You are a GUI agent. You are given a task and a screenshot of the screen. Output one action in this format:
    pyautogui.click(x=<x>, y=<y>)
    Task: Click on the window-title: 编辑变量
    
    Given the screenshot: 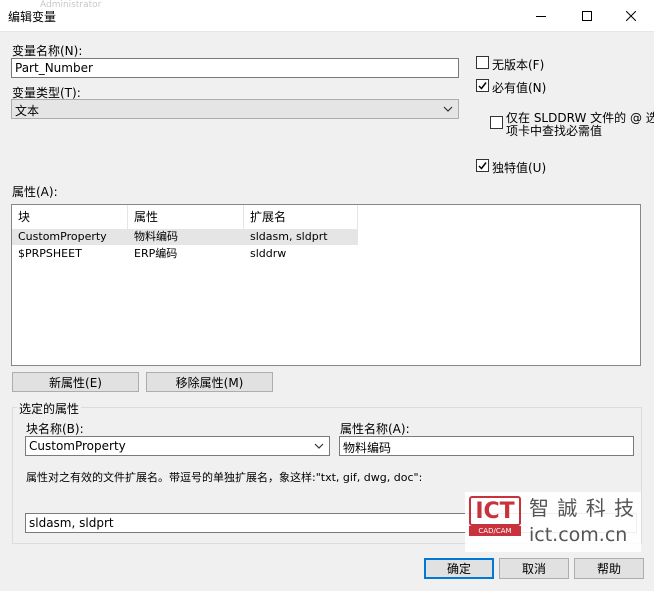 What is the action you would take?
    pyautogui.click(x=32, y=17)
    